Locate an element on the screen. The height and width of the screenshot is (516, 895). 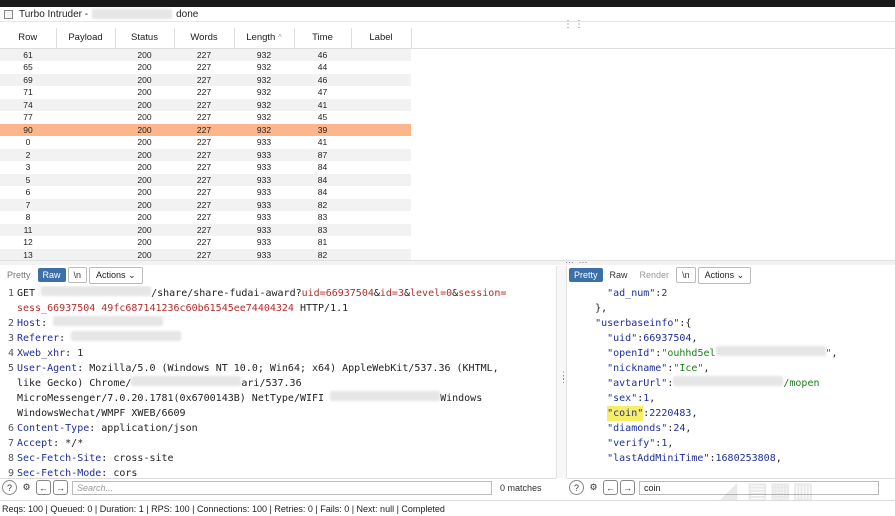
table-row: 12 200 227 933 81 is located at coordinates (205, 242).